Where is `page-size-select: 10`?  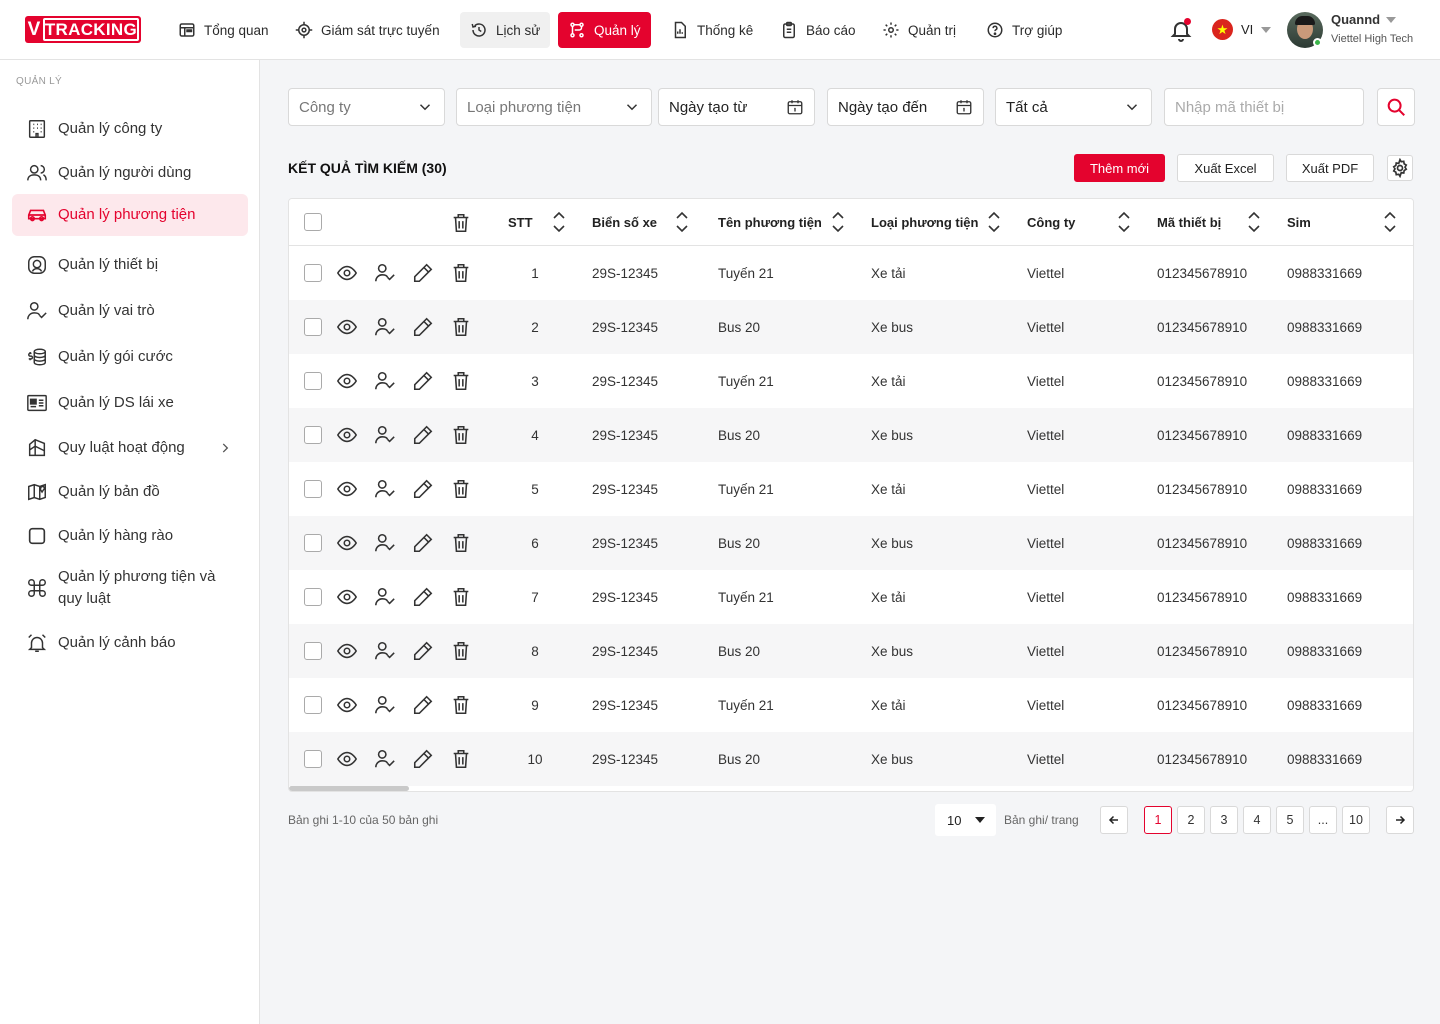
page-size-select: 10 is located at coordinates (965, 820).